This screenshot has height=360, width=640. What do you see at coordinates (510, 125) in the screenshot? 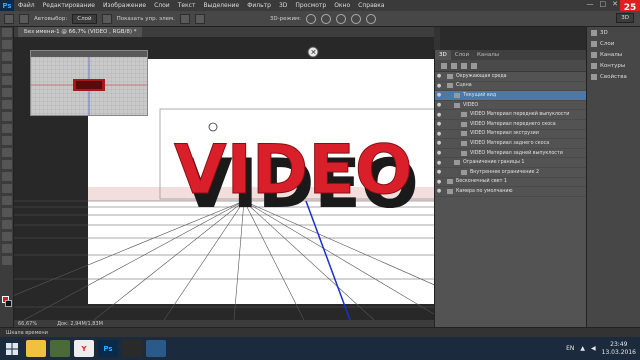
I see `scene-tree-item: ● VIDEO Материал переднего скоса` at bounding box center [510, 125].